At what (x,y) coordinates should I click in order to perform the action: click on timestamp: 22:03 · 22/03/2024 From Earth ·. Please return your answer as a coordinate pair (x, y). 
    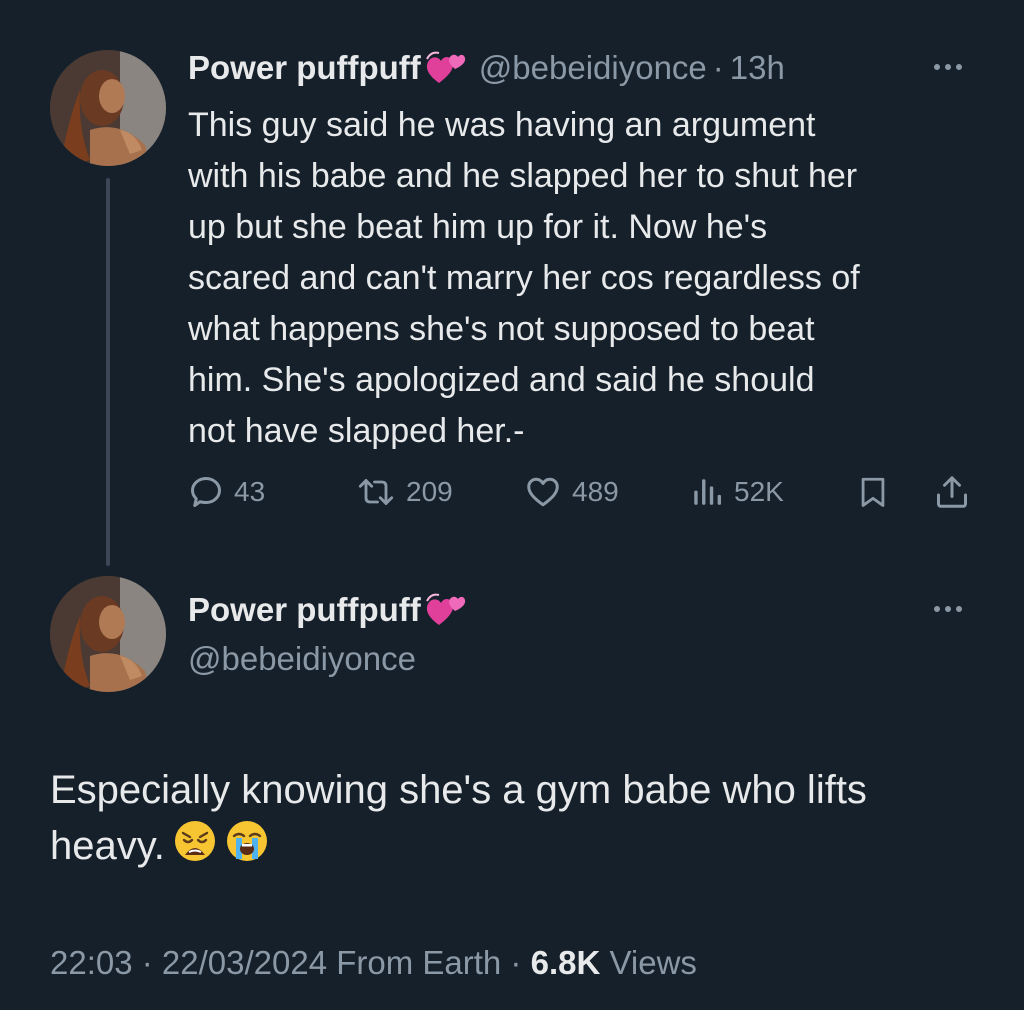
    Looking at the image, I should click on (290, 962).